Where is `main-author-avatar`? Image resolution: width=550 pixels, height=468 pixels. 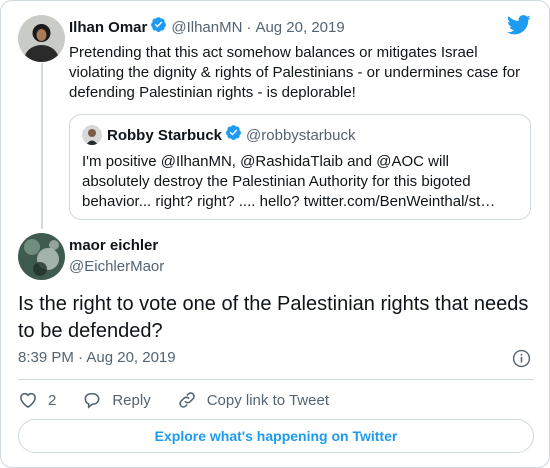
main-author-avatar is located at coordinates (41, 256).